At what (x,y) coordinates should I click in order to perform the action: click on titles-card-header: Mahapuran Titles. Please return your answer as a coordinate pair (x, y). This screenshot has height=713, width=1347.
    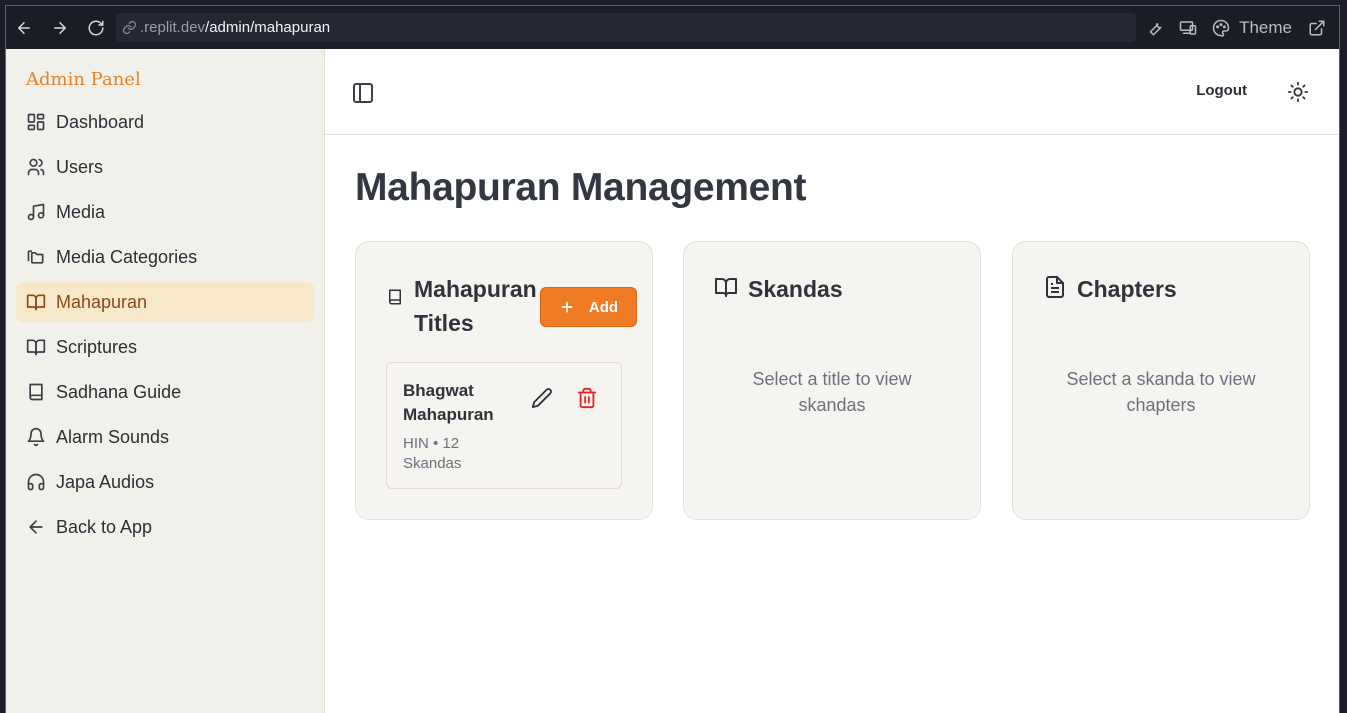
    Looking at the image, I should click on (462, 306).